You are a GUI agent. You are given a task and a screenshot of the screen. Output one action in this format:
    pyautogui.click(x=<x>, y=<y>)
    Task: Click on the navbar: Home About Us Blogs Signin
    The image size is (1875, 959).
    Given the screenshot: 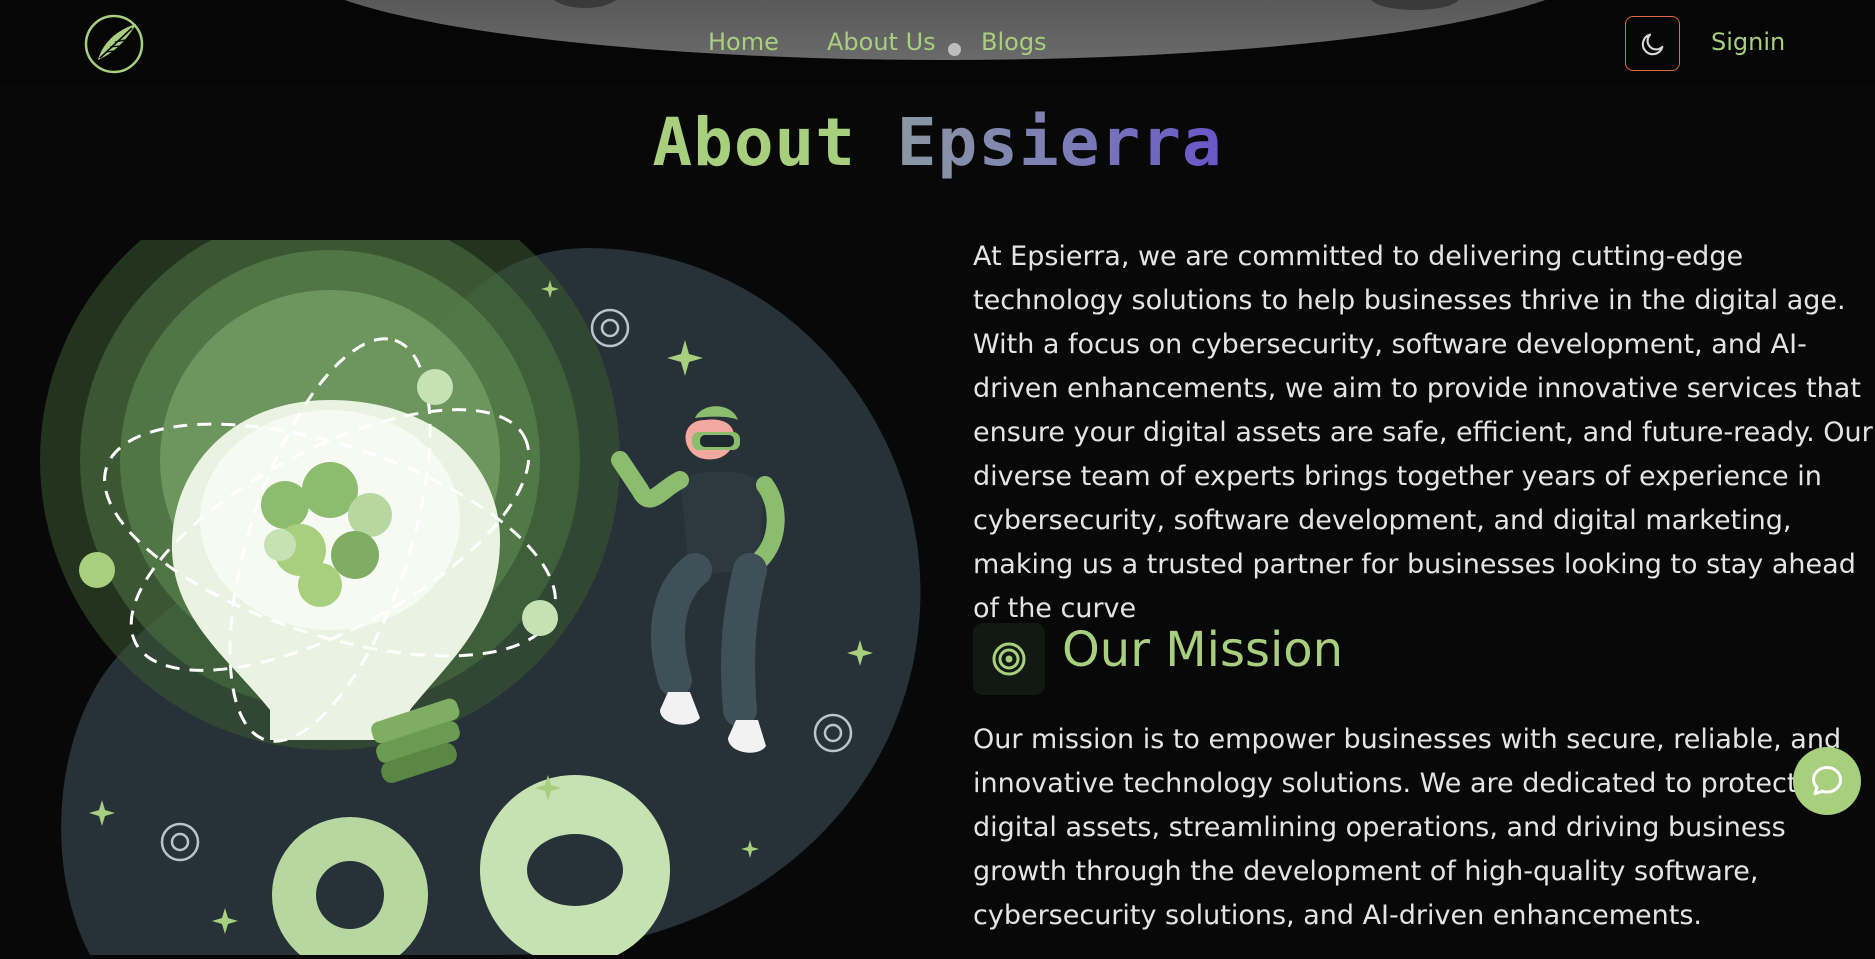 What is the action you would take?
    pyautogui.click(x=937, y=42)
    